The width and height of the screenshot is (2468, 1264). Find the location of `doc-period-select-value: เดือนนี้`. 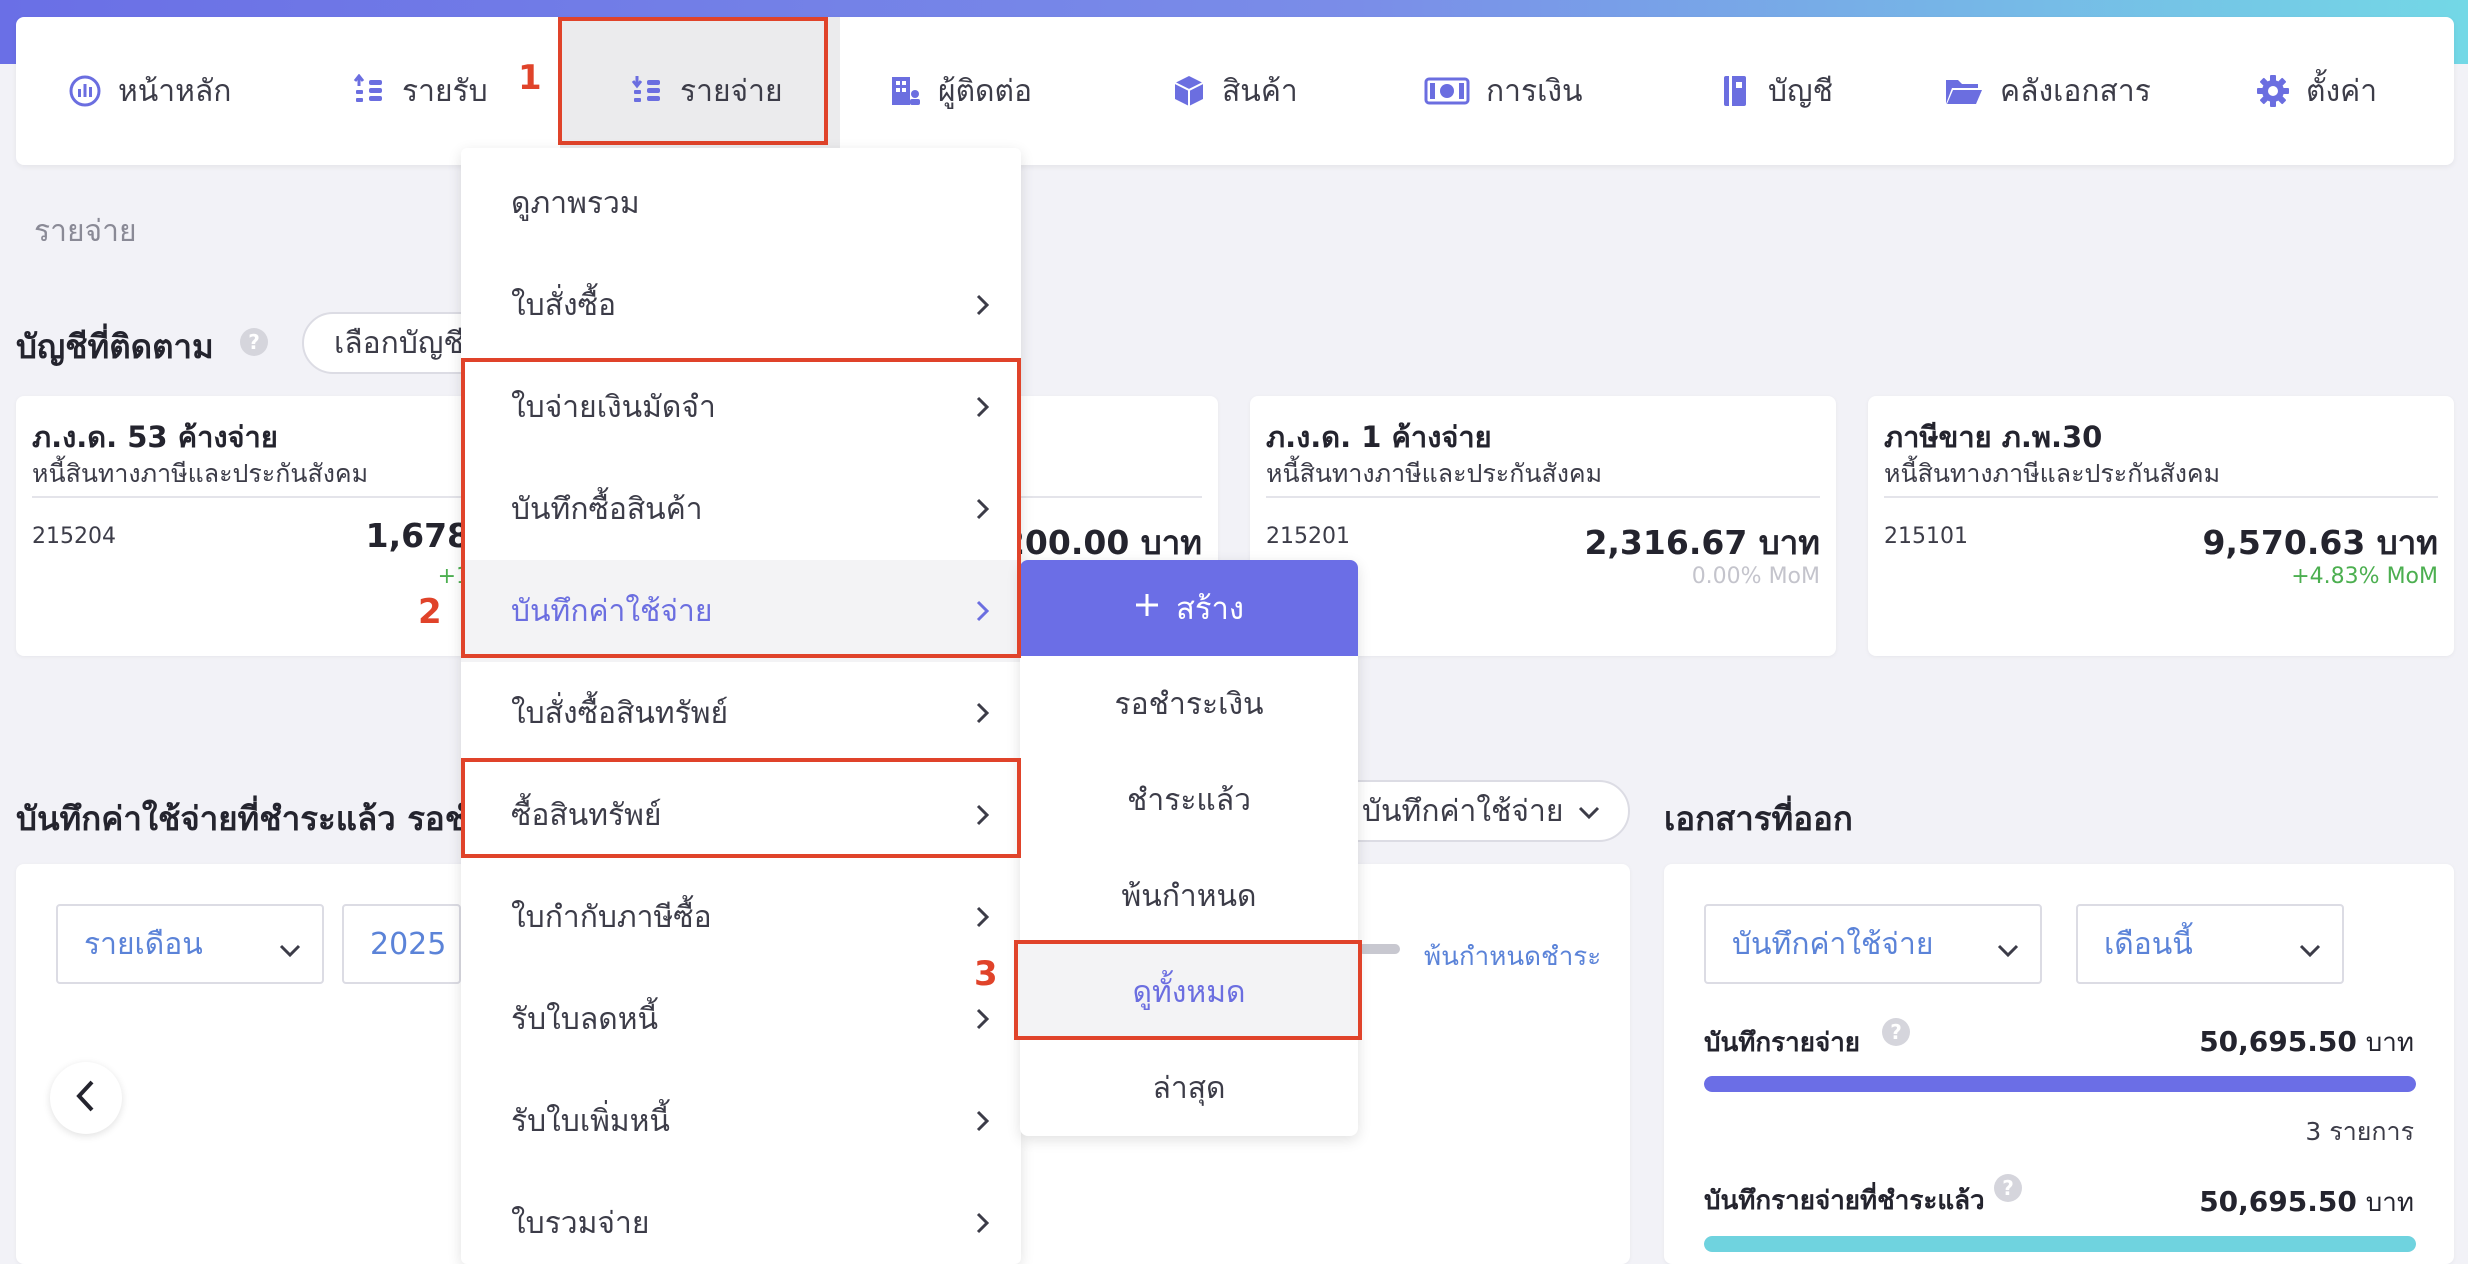

doc-period-select-value: เดือนนี้ is located at coordinates (2148, 944).